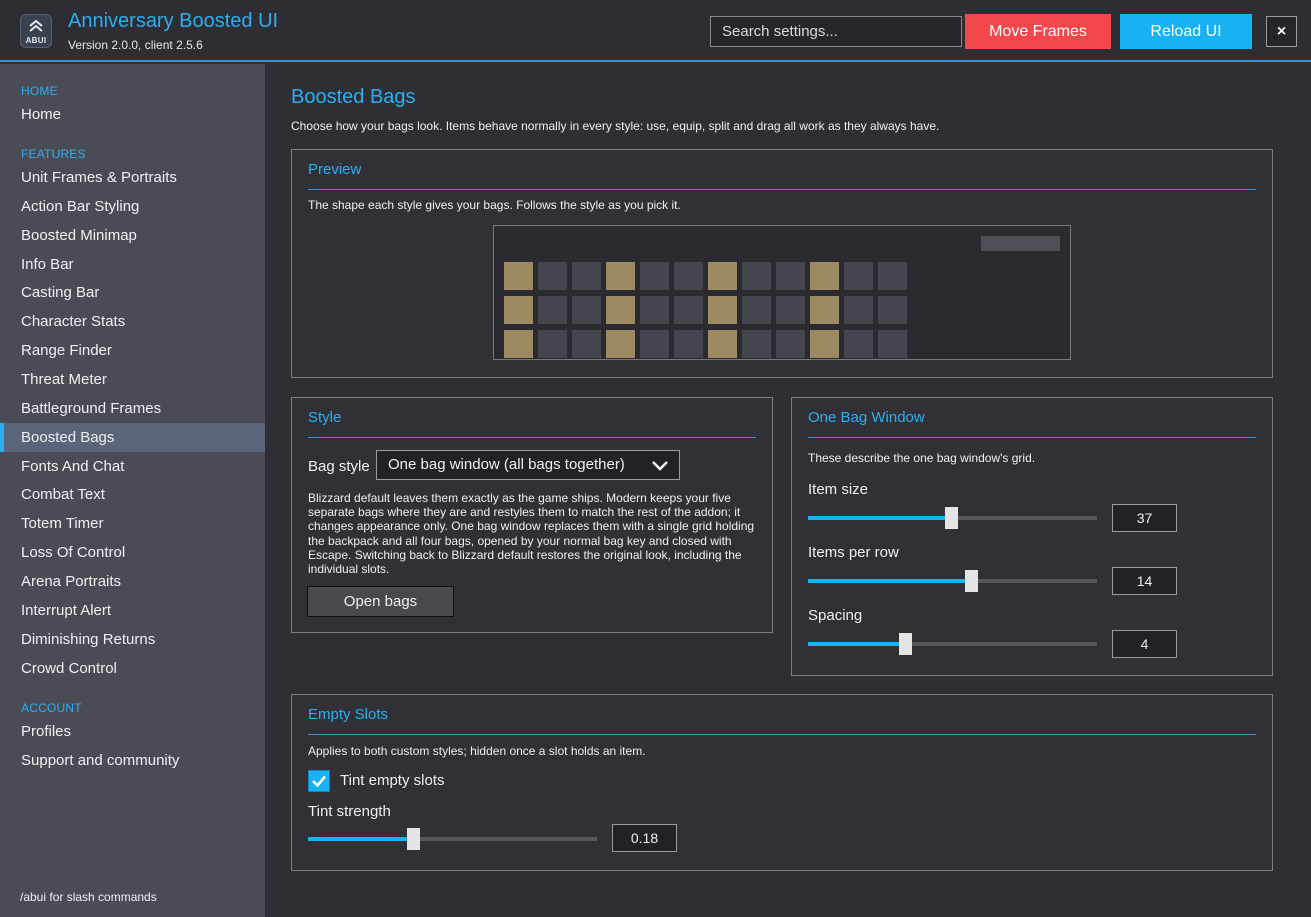 This screenshot has width=1311, height=917. I want to click on sidebar-item-interrupt-alert: Interrupt Alert, so click(132, 610).